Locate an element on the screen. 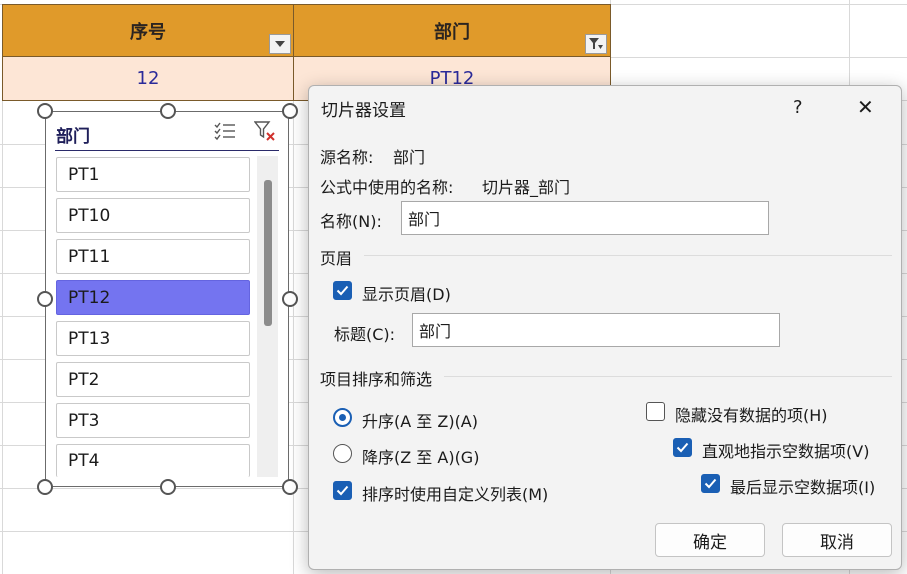 This screenshot has height=574, width=907. slicer-item-label: PT12 is located at coordinates (89, 297).